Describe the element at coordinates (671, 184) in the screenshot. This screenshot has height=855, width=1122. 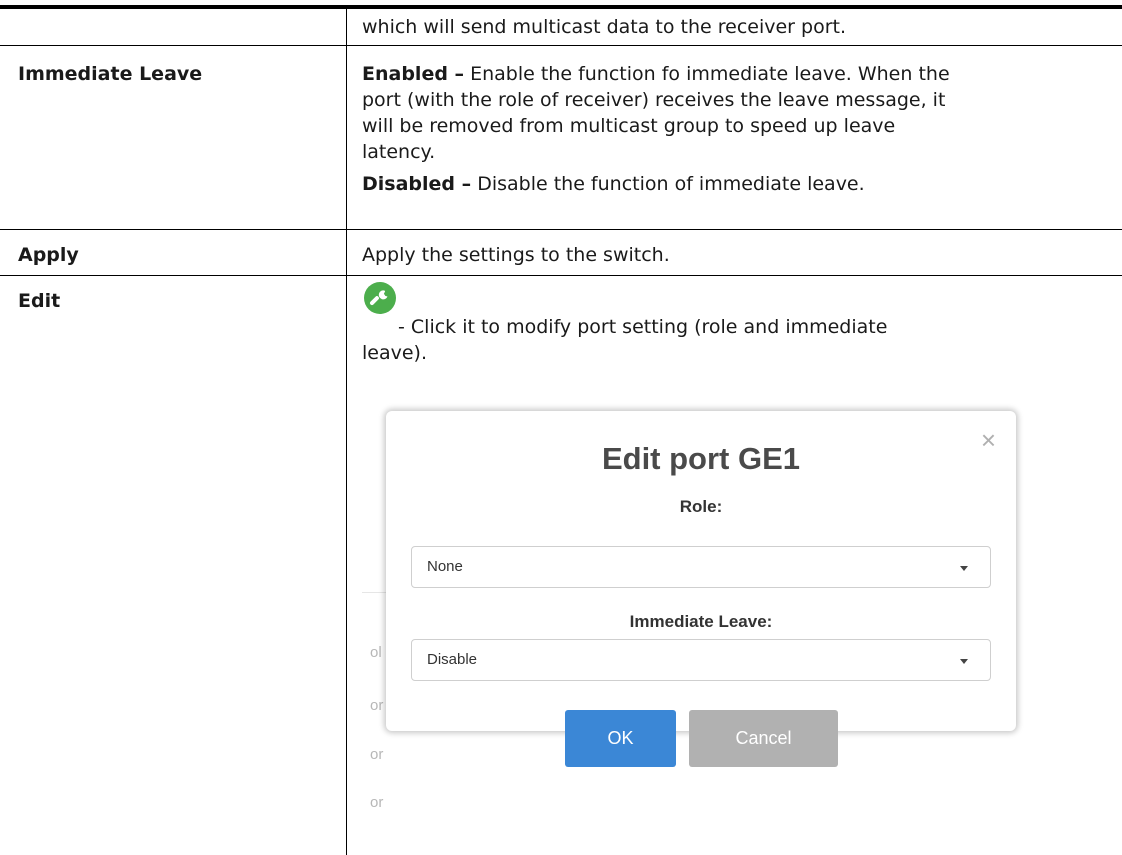
I see `disabled-text: Disable the function of immediate leave.` at that location.